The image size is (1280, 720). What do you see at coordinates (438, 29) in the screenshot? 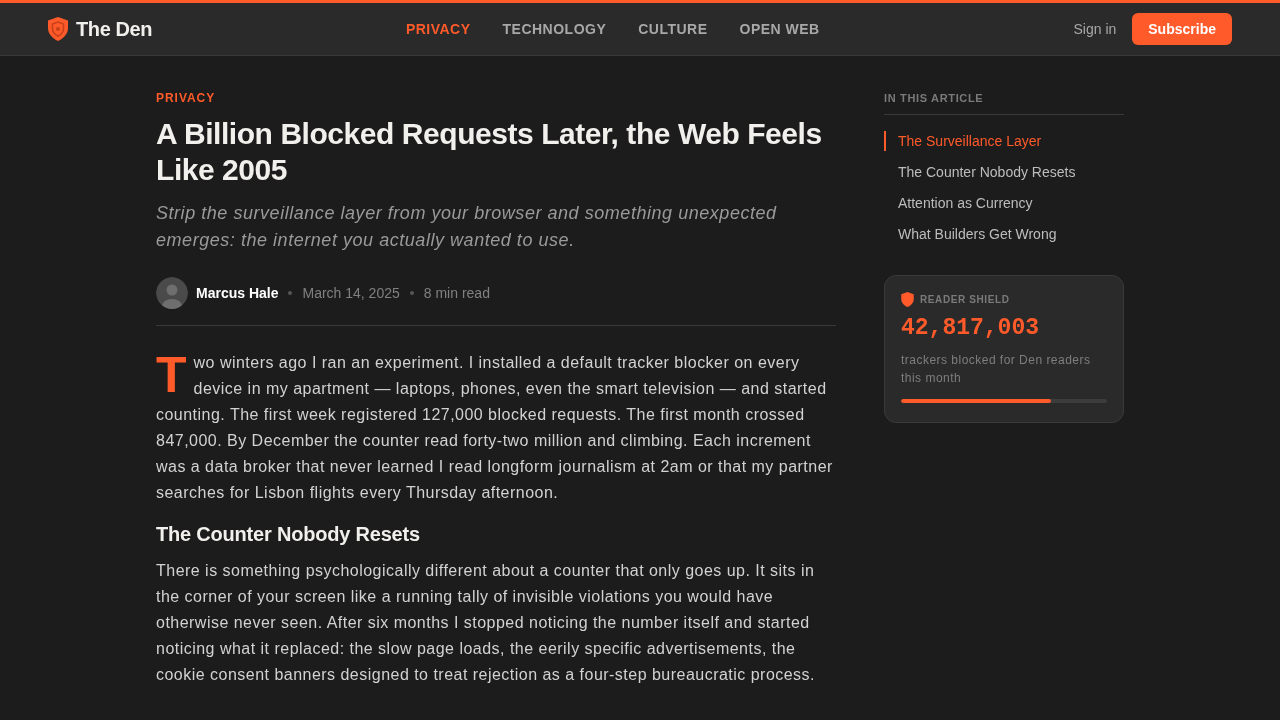
I see `nav-tab: PRIVACY` at bounding box center [438, 29].